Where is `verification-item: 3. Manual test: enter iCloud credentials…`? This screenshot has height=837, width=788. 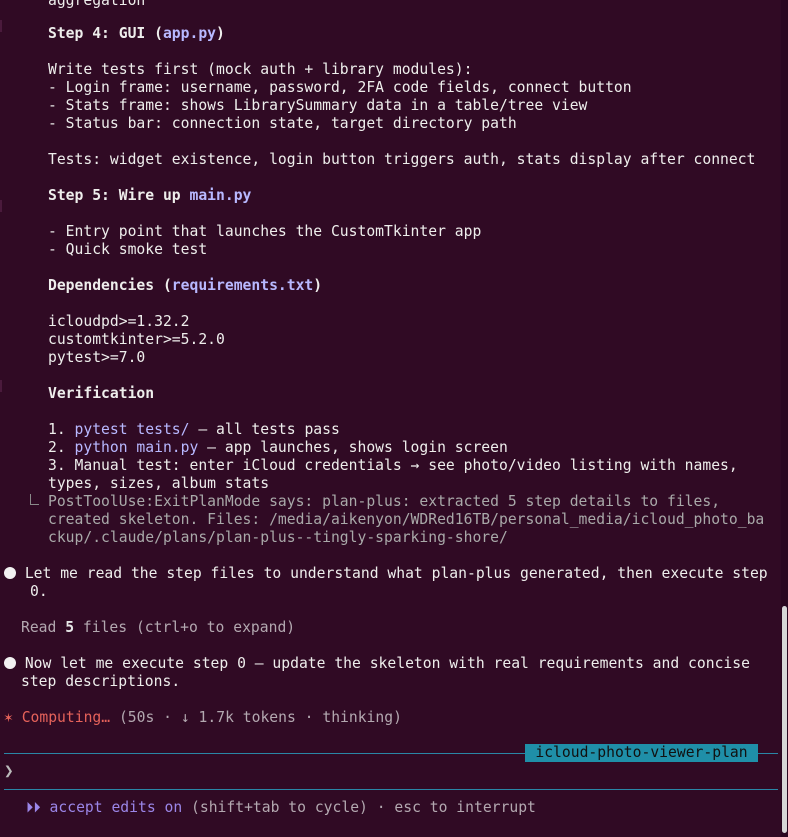 verification-item: 3. Manual test: enter iCloud credentials… is located at coordinates (393, 465).